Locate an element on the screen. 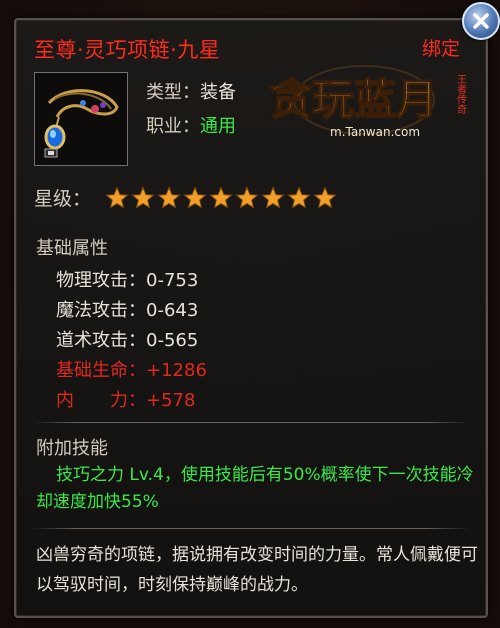 The height and width of the screenshot is (628, 500). attr-label: 道术攻击 is located at coordinates (92, 340).